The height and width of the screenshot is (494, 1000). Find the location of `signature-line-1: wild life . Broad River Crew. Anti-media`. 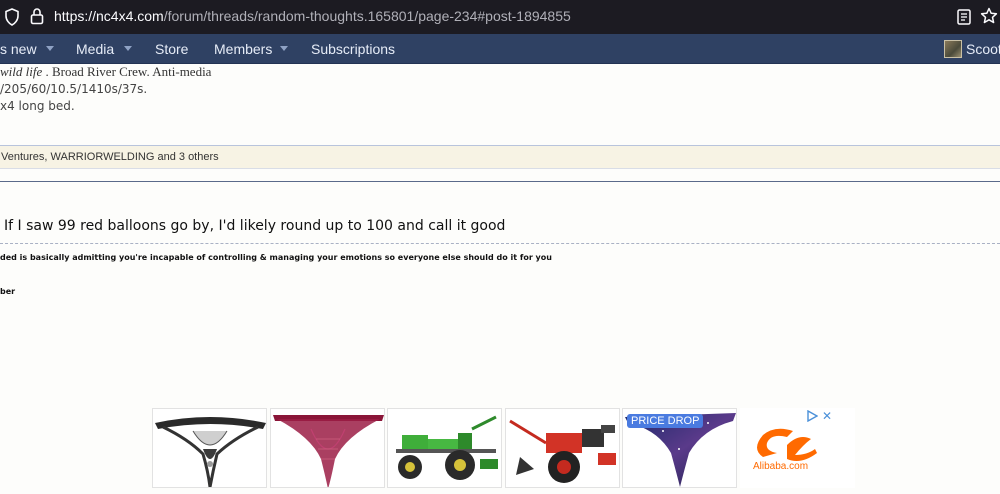

signature-line-1: wild life . Broad River Crew. Anti-media is located at coordinates (105, 72).